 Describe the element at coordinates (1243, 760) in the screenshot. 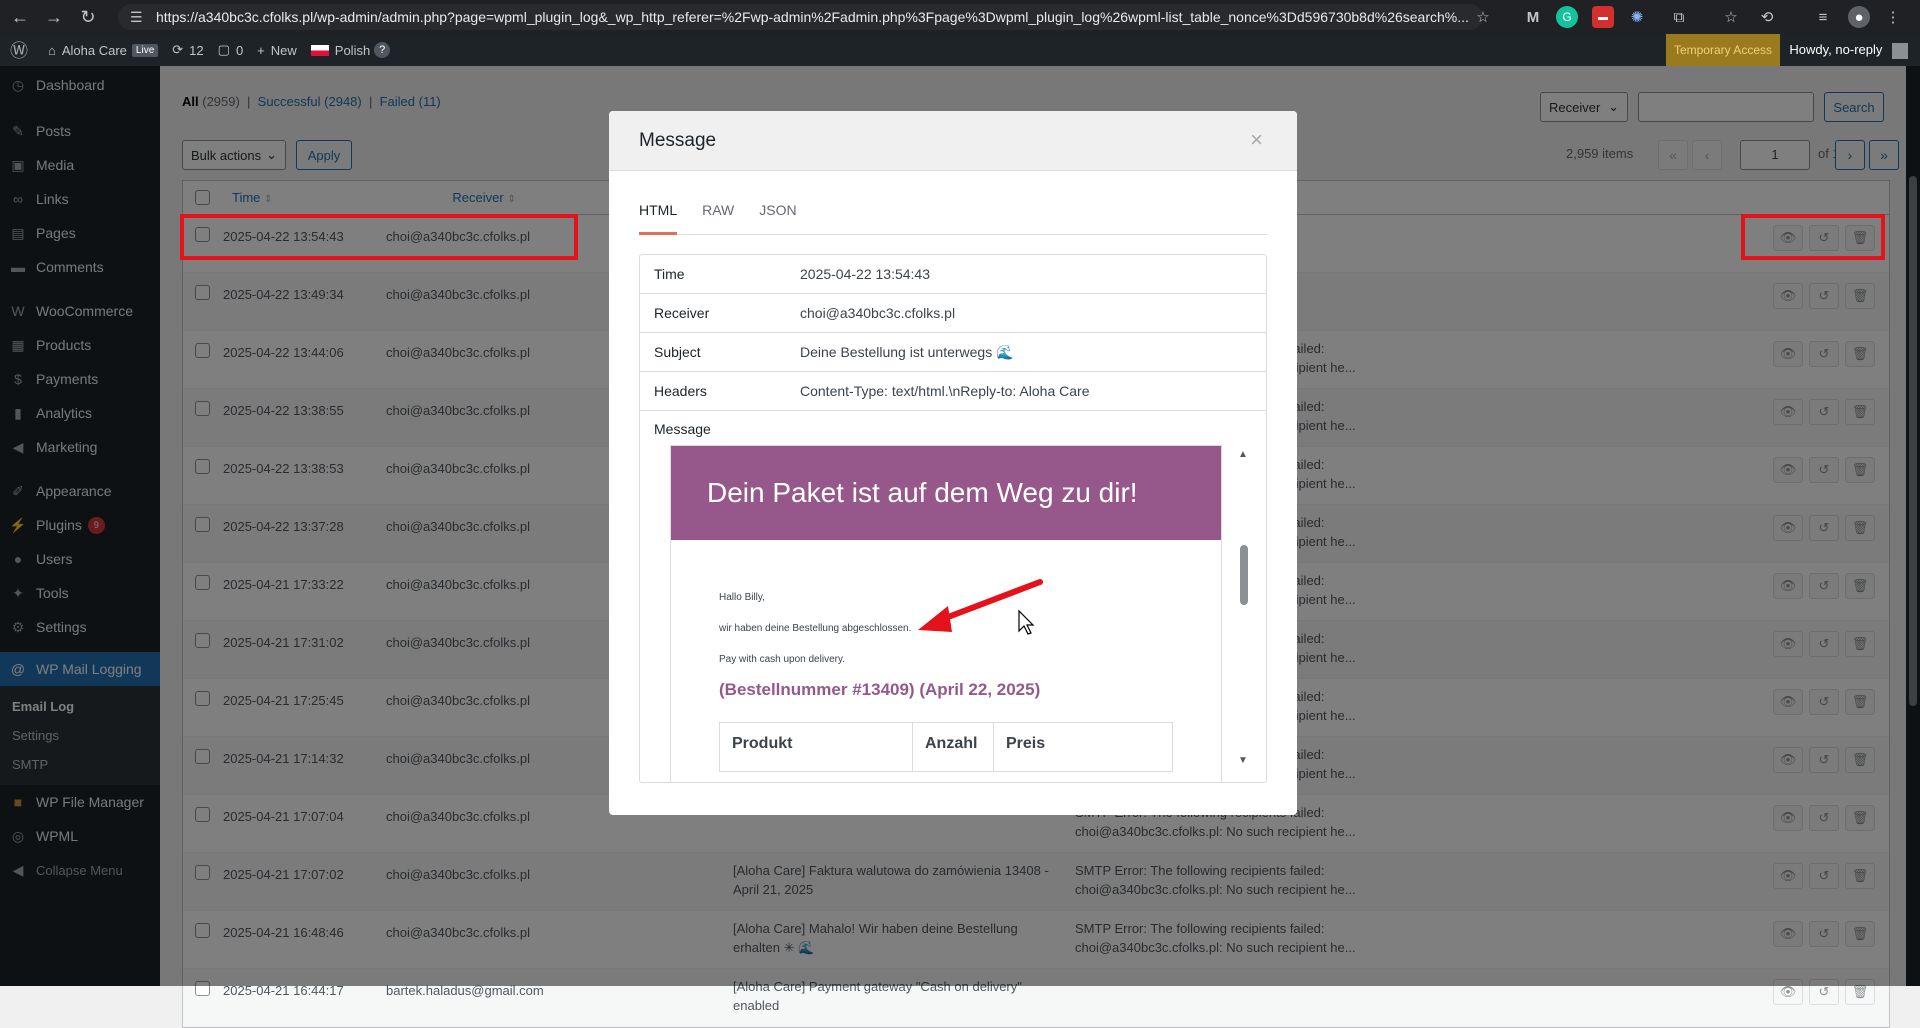

I see `scroll-down-icon: ▼` at that location.